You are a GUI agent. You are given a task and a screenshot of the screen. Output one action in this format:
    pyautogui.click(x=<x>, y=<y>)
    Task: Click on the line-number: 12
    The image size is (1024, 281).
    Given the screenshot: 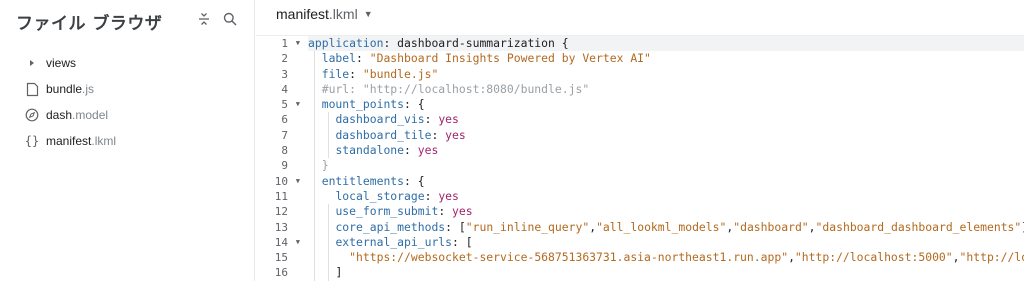 What is the action you would take?
    pyautogui.click(x=281, y=212)
    